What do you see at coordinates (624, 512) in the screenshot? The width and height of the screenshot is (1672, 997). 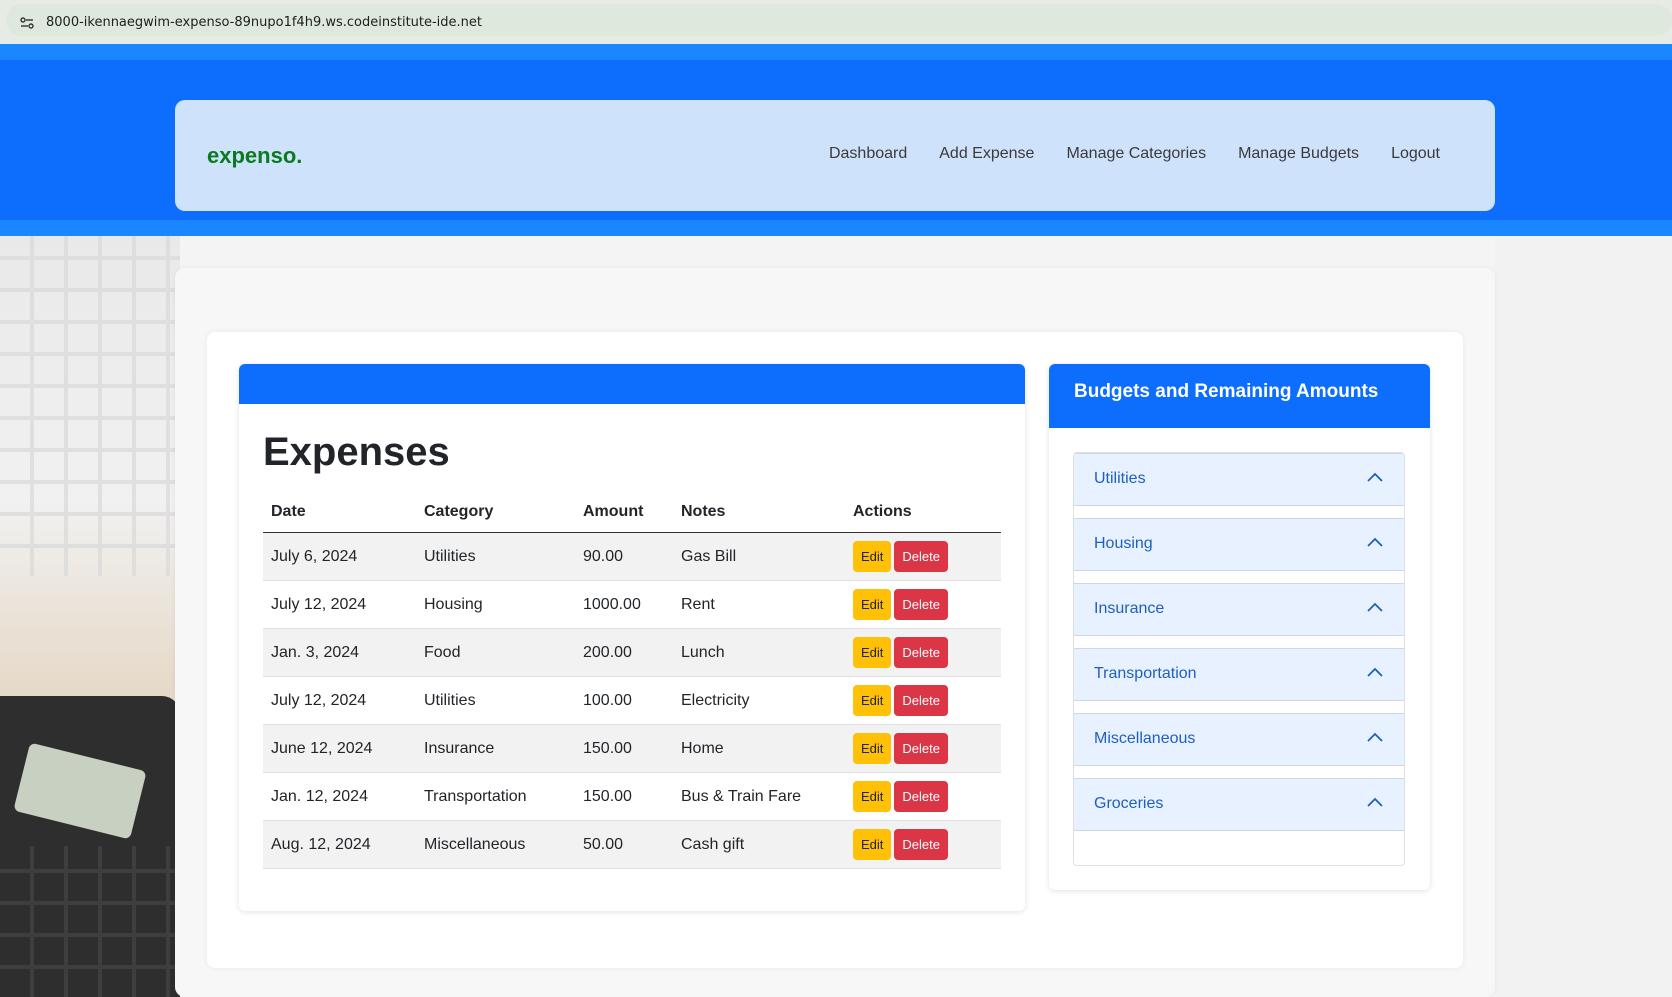 I see `col-header-amount: Amount` at bounding box center [624, 512].